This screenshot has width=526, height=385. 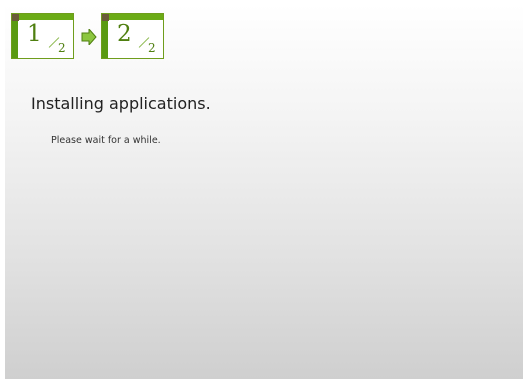 What do you see at coordinates (34, 34) in the screenshot?
I see `step-1-number: 1` at bounding box center [34, 34].